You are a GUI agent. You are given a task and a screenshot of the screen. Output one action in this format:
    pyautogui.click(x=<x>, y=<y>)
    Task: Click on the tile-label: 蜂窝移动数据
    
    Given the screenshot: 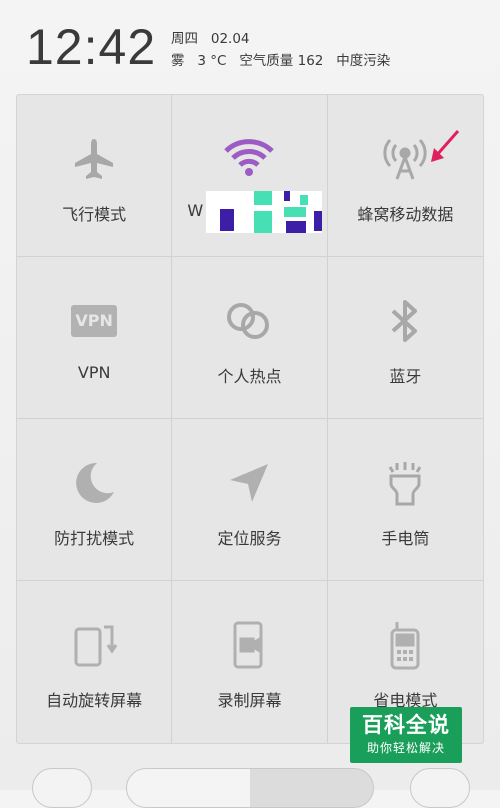 What is the action you would take?
    pyautogui.click(x=405, y=214)
    